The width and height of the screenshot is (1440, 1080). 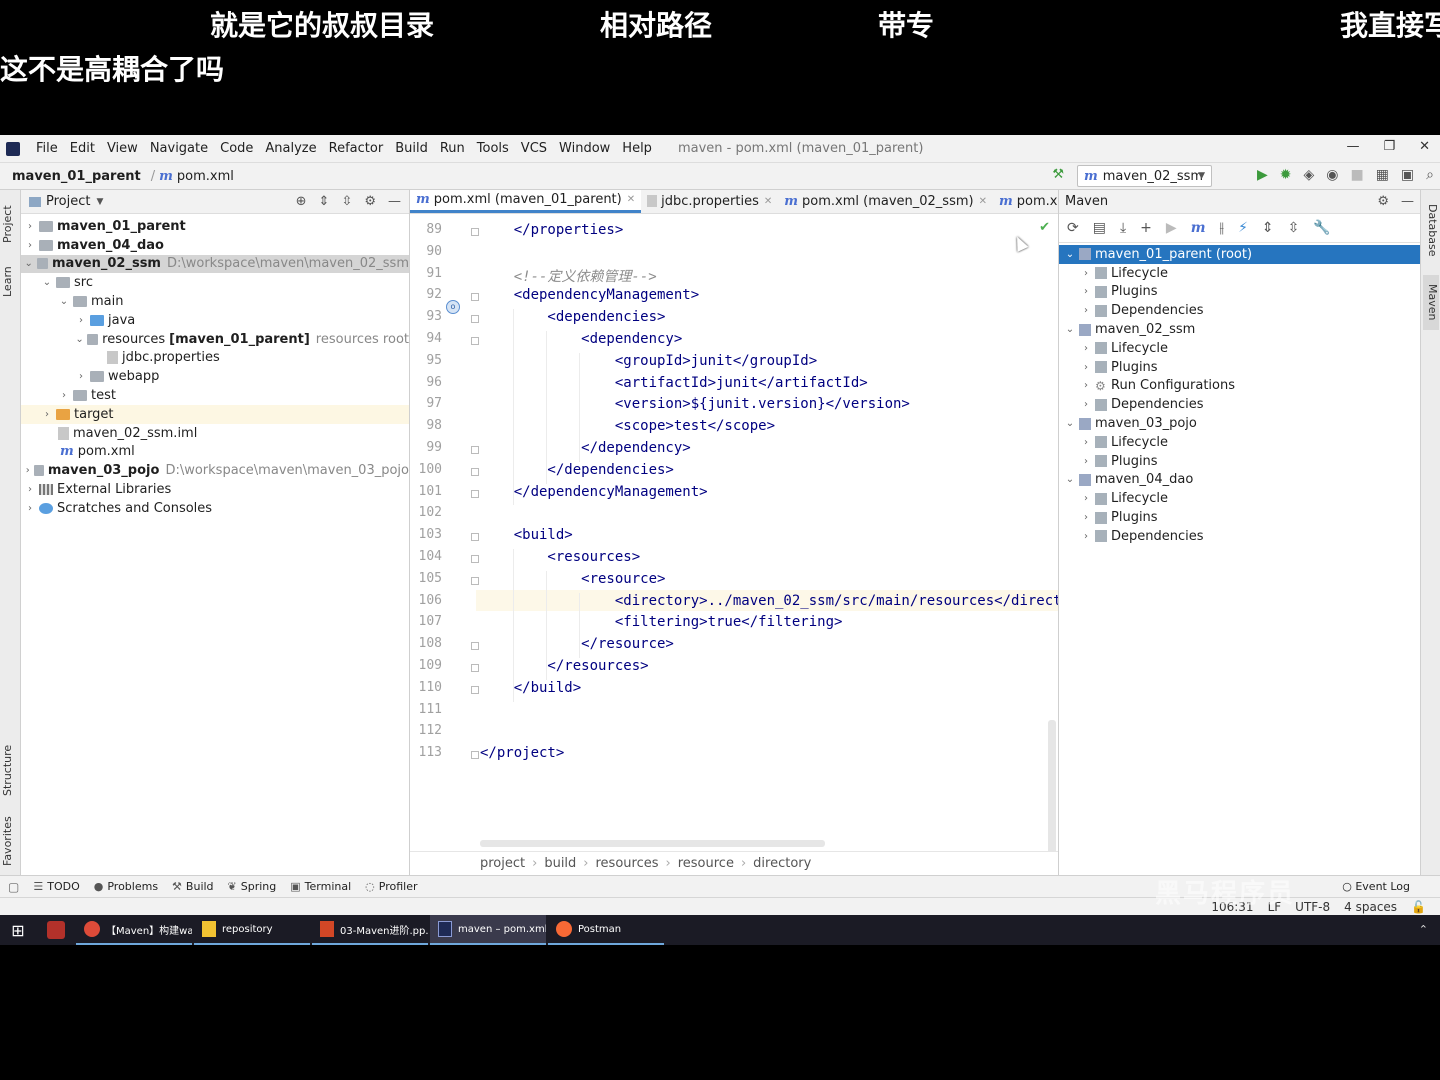 What do you see at coordinates (1058, 174) in the screenshot?
I see `build-hammer-icon: ⚒` at bounding box center [1058, 174].